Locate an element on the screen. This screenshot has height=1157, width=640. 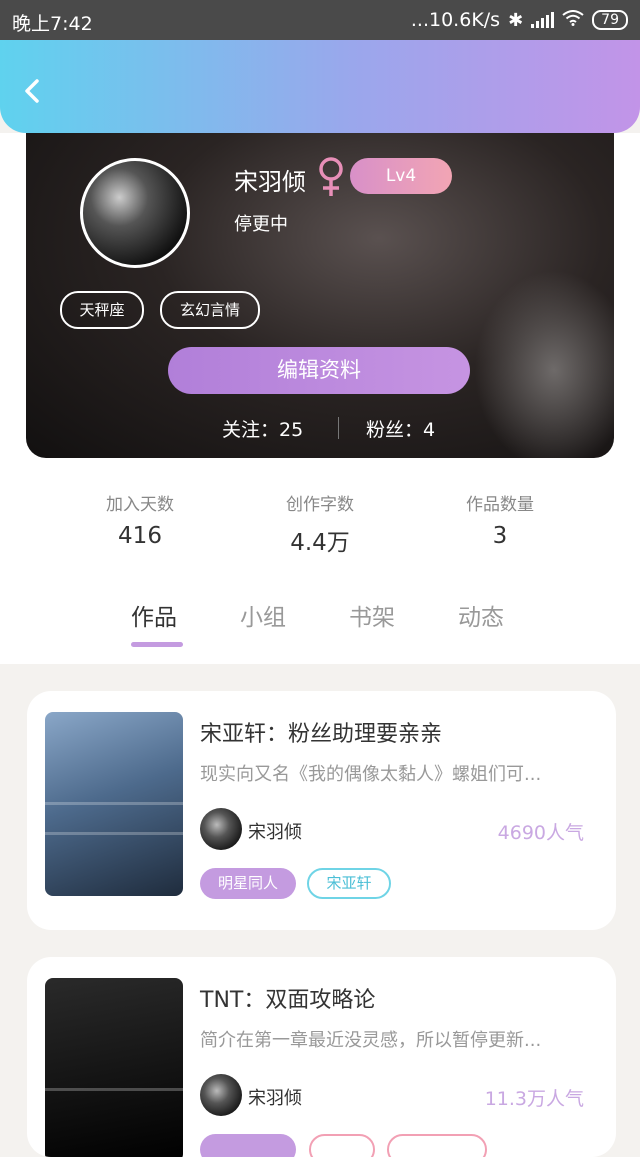
status-time: 晚上7:42 is located at coordinates (52, 24).